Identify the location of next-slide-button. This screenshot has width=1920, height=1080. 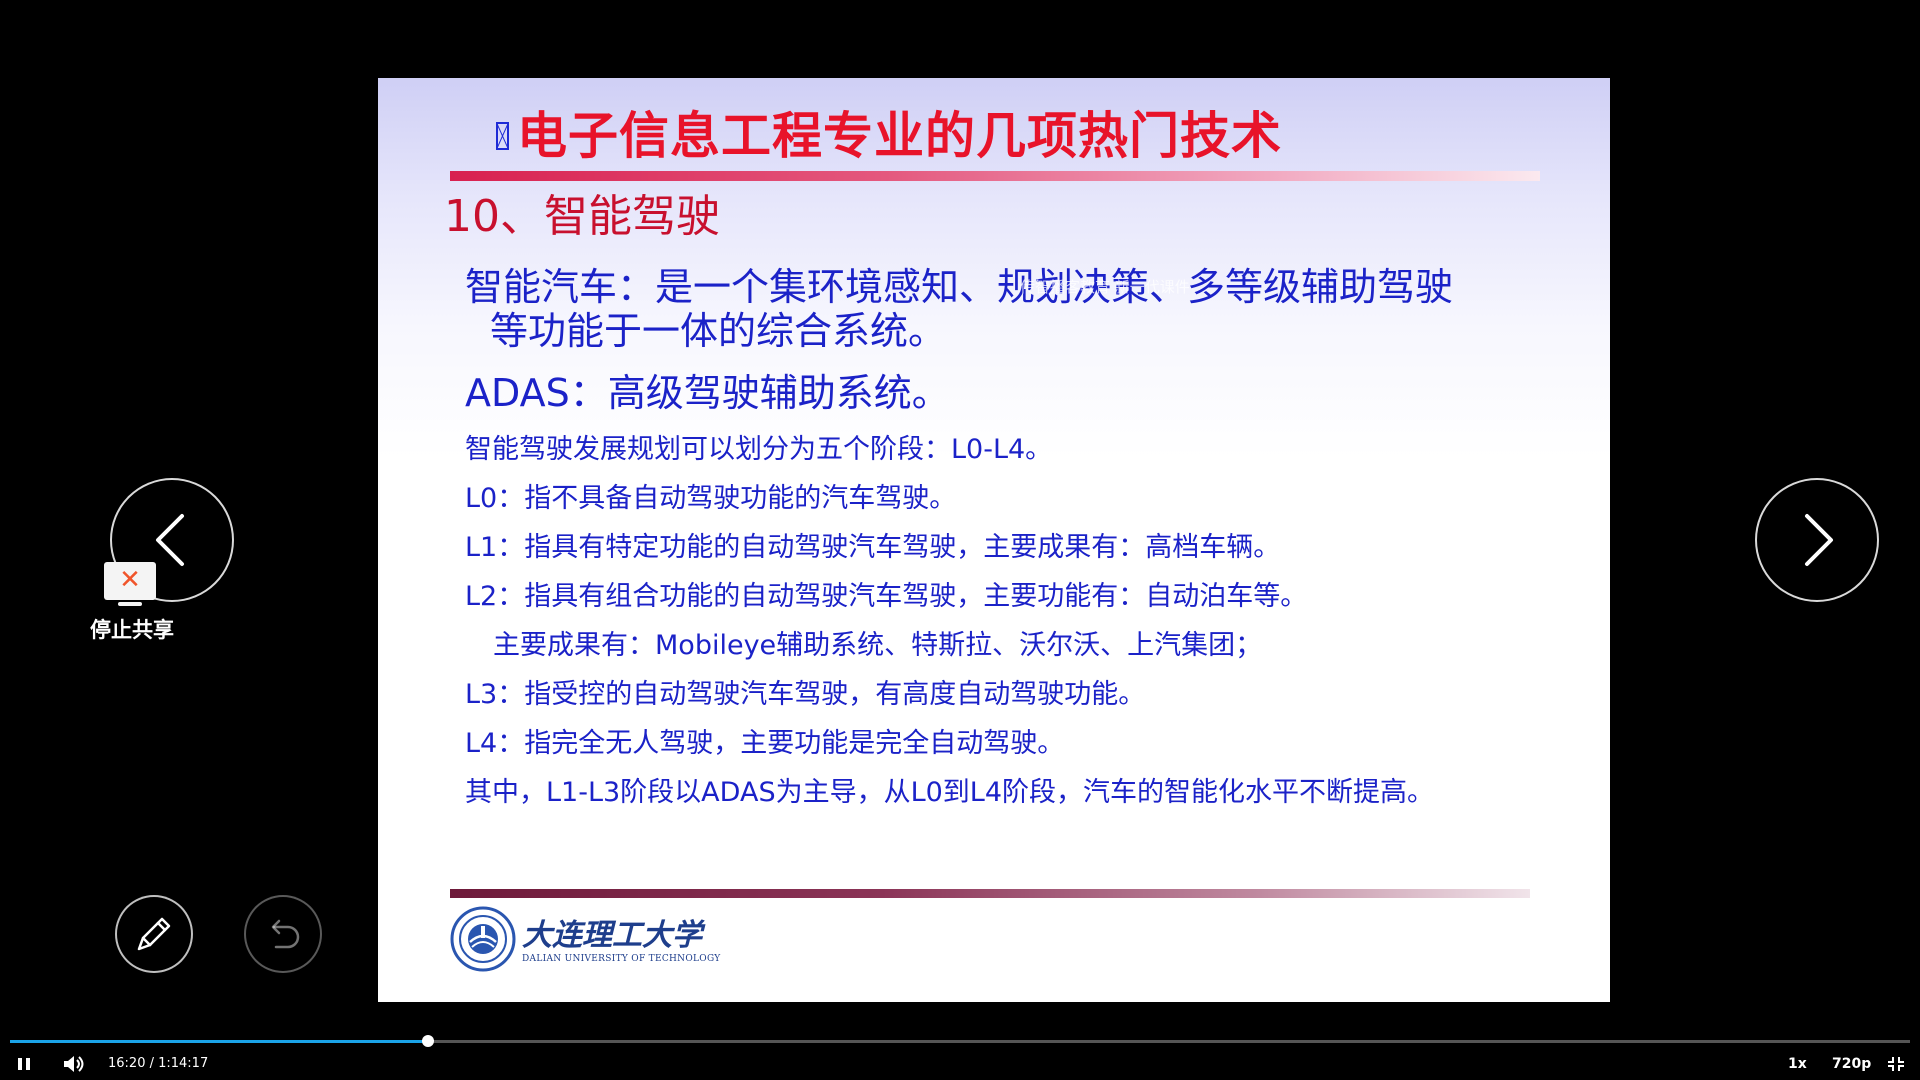
(1817, 540).